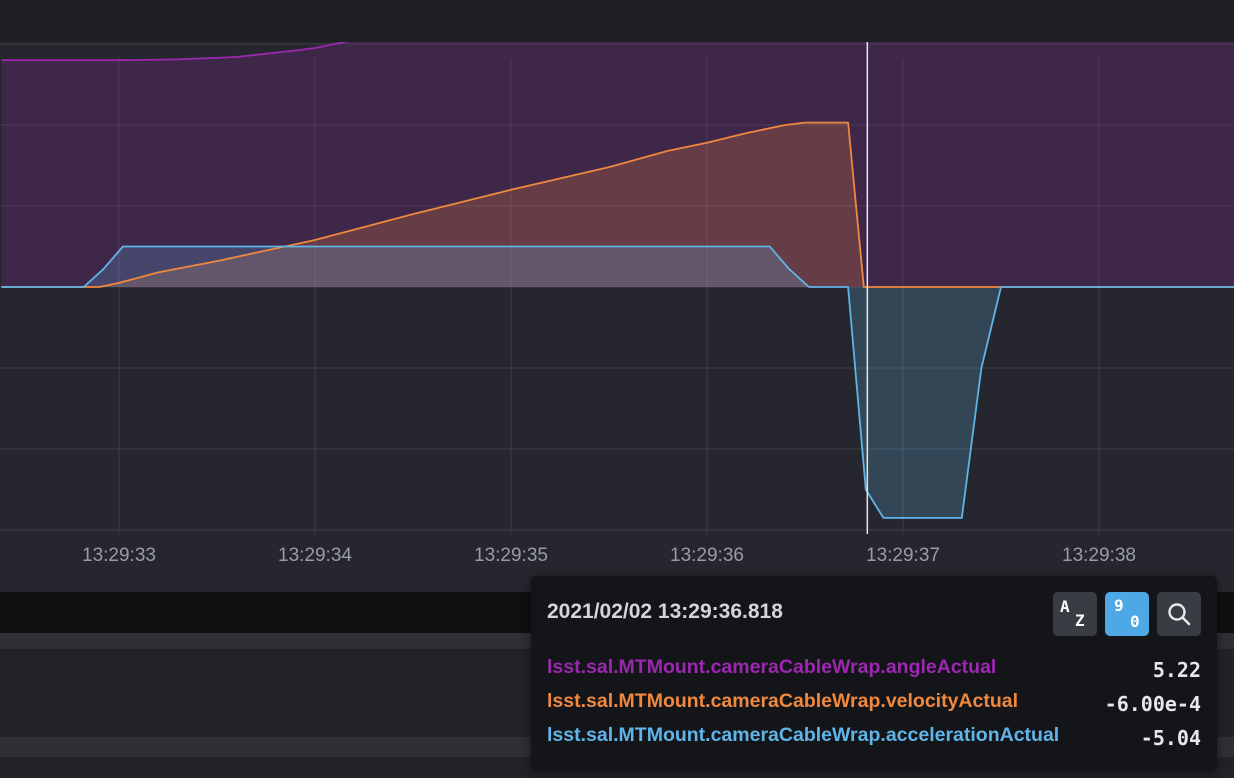 The height and width of the screenshot is (778, 1234). I want to click on x-tick-label: 13:29:36, so click(707, 555).